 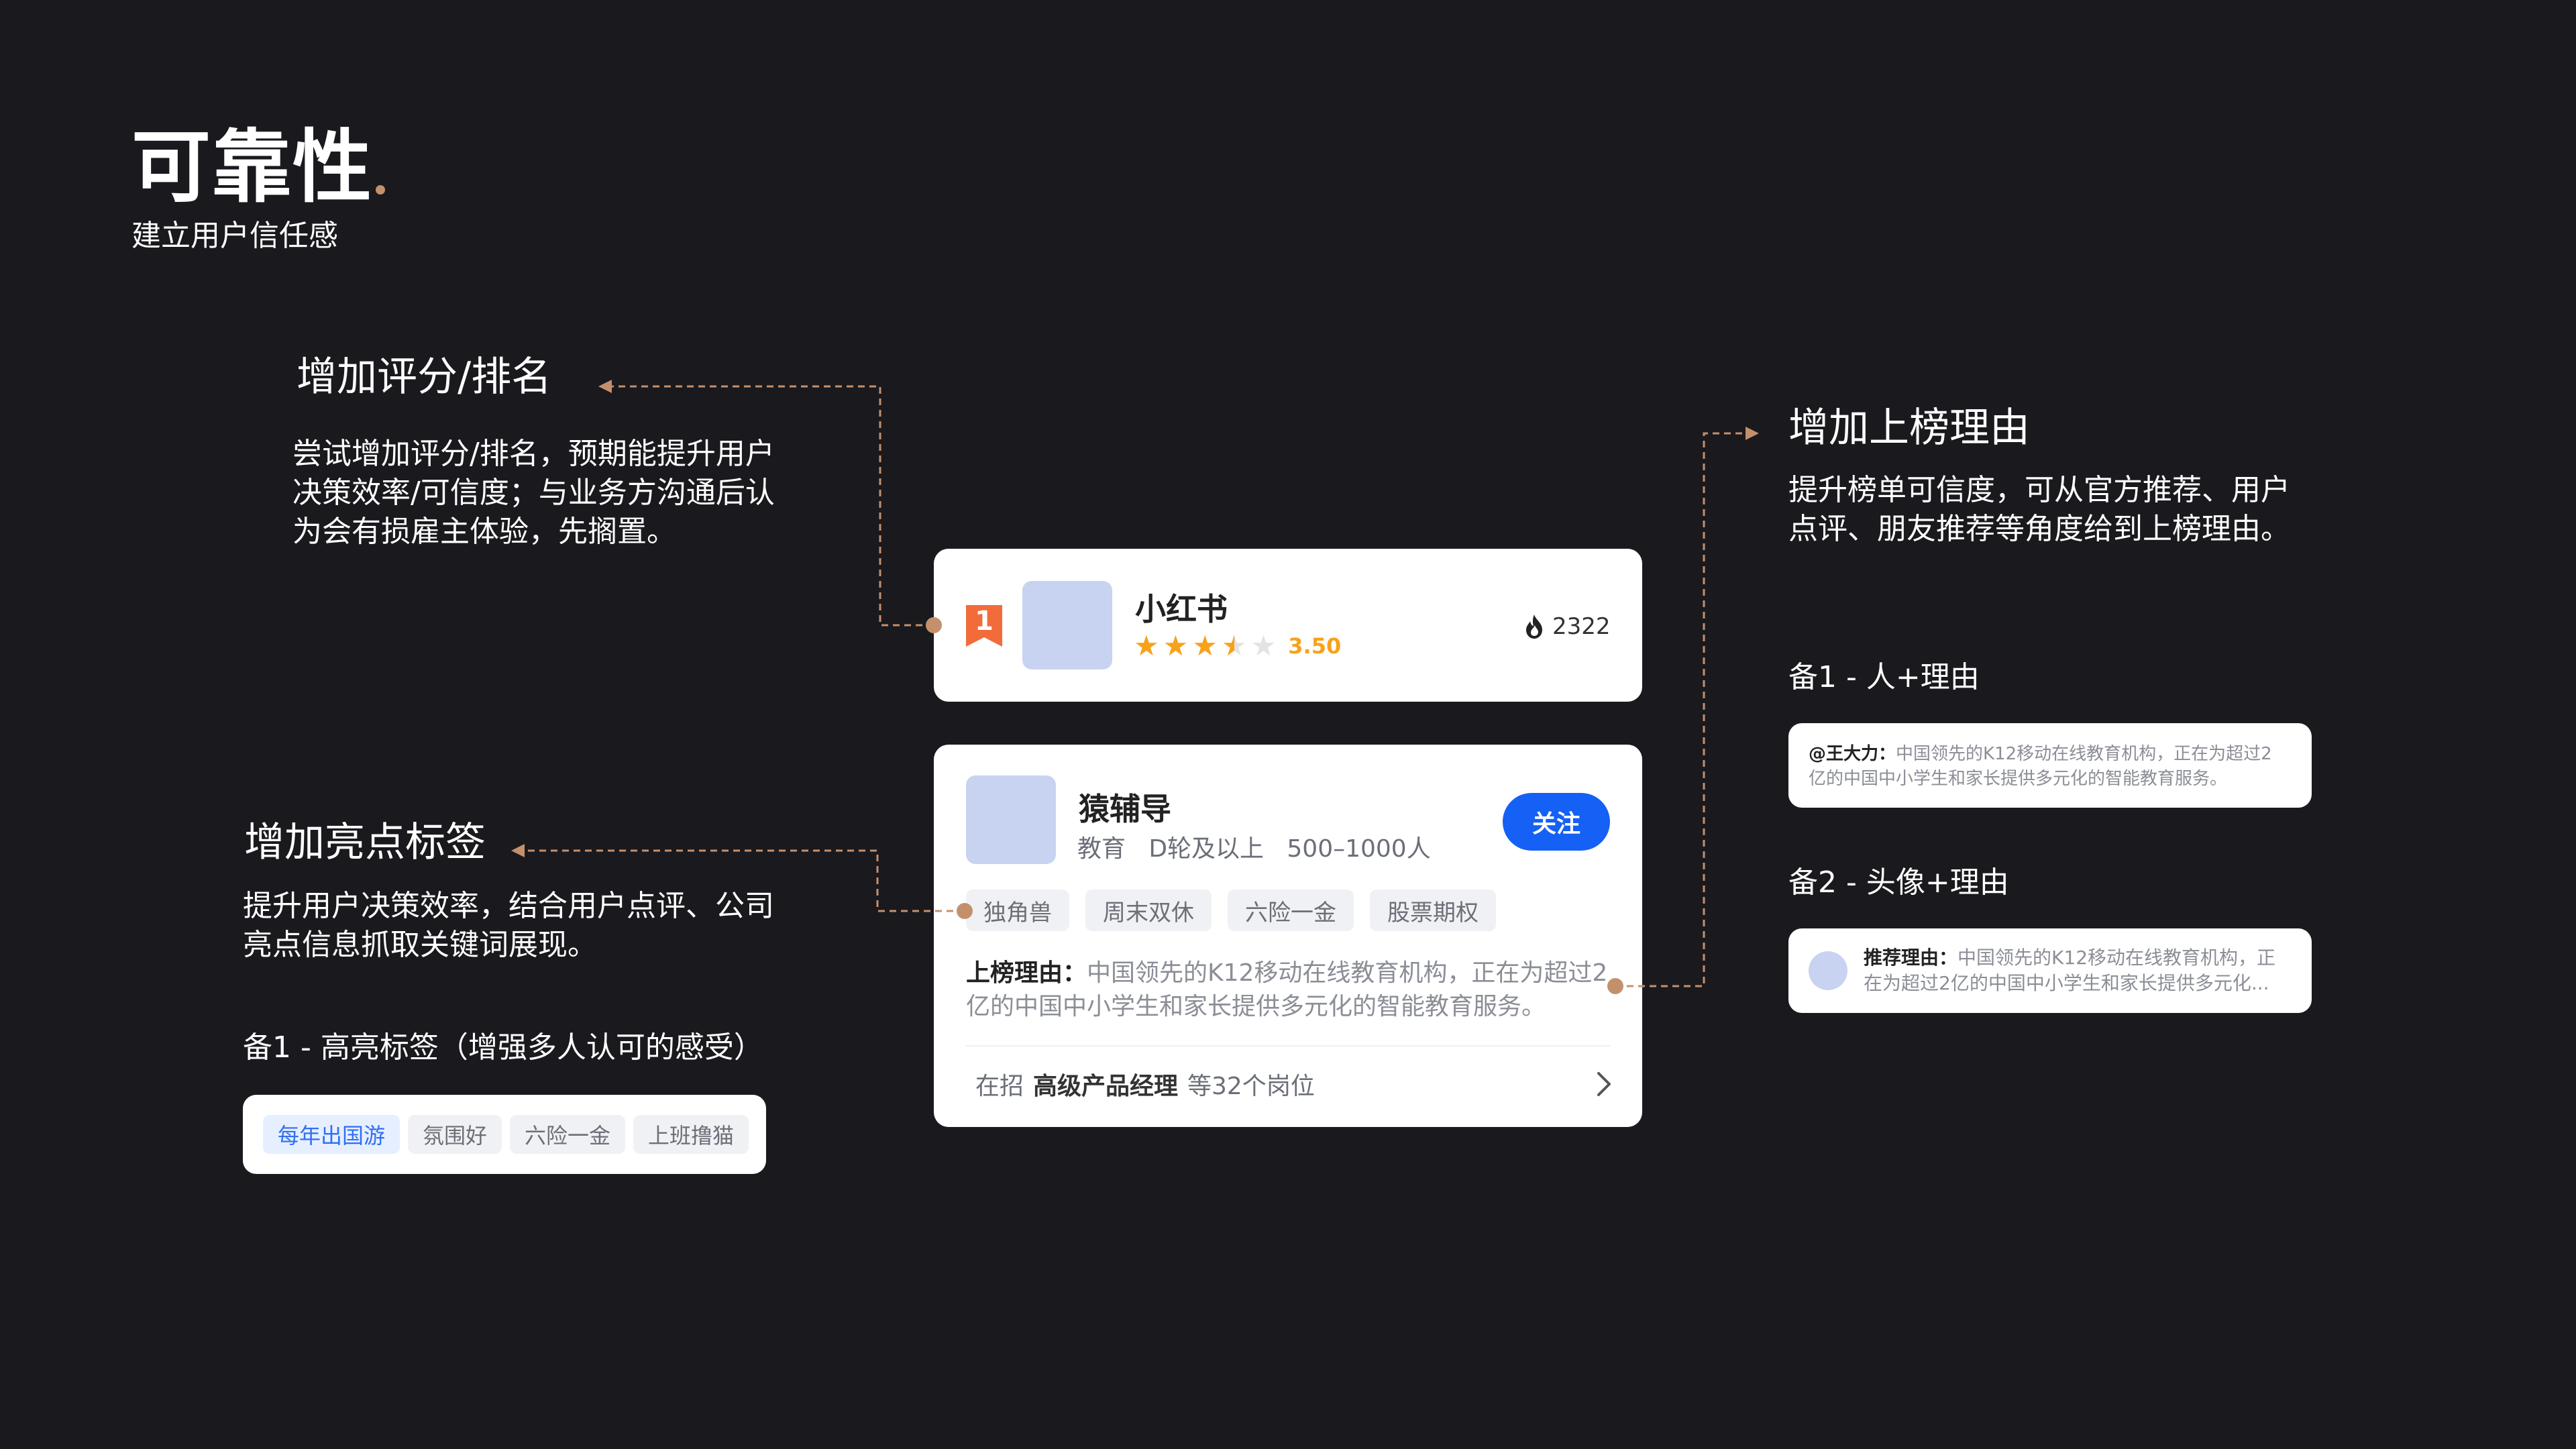 I want to click on arrow-right-icon, so click(x=1752, y=433).